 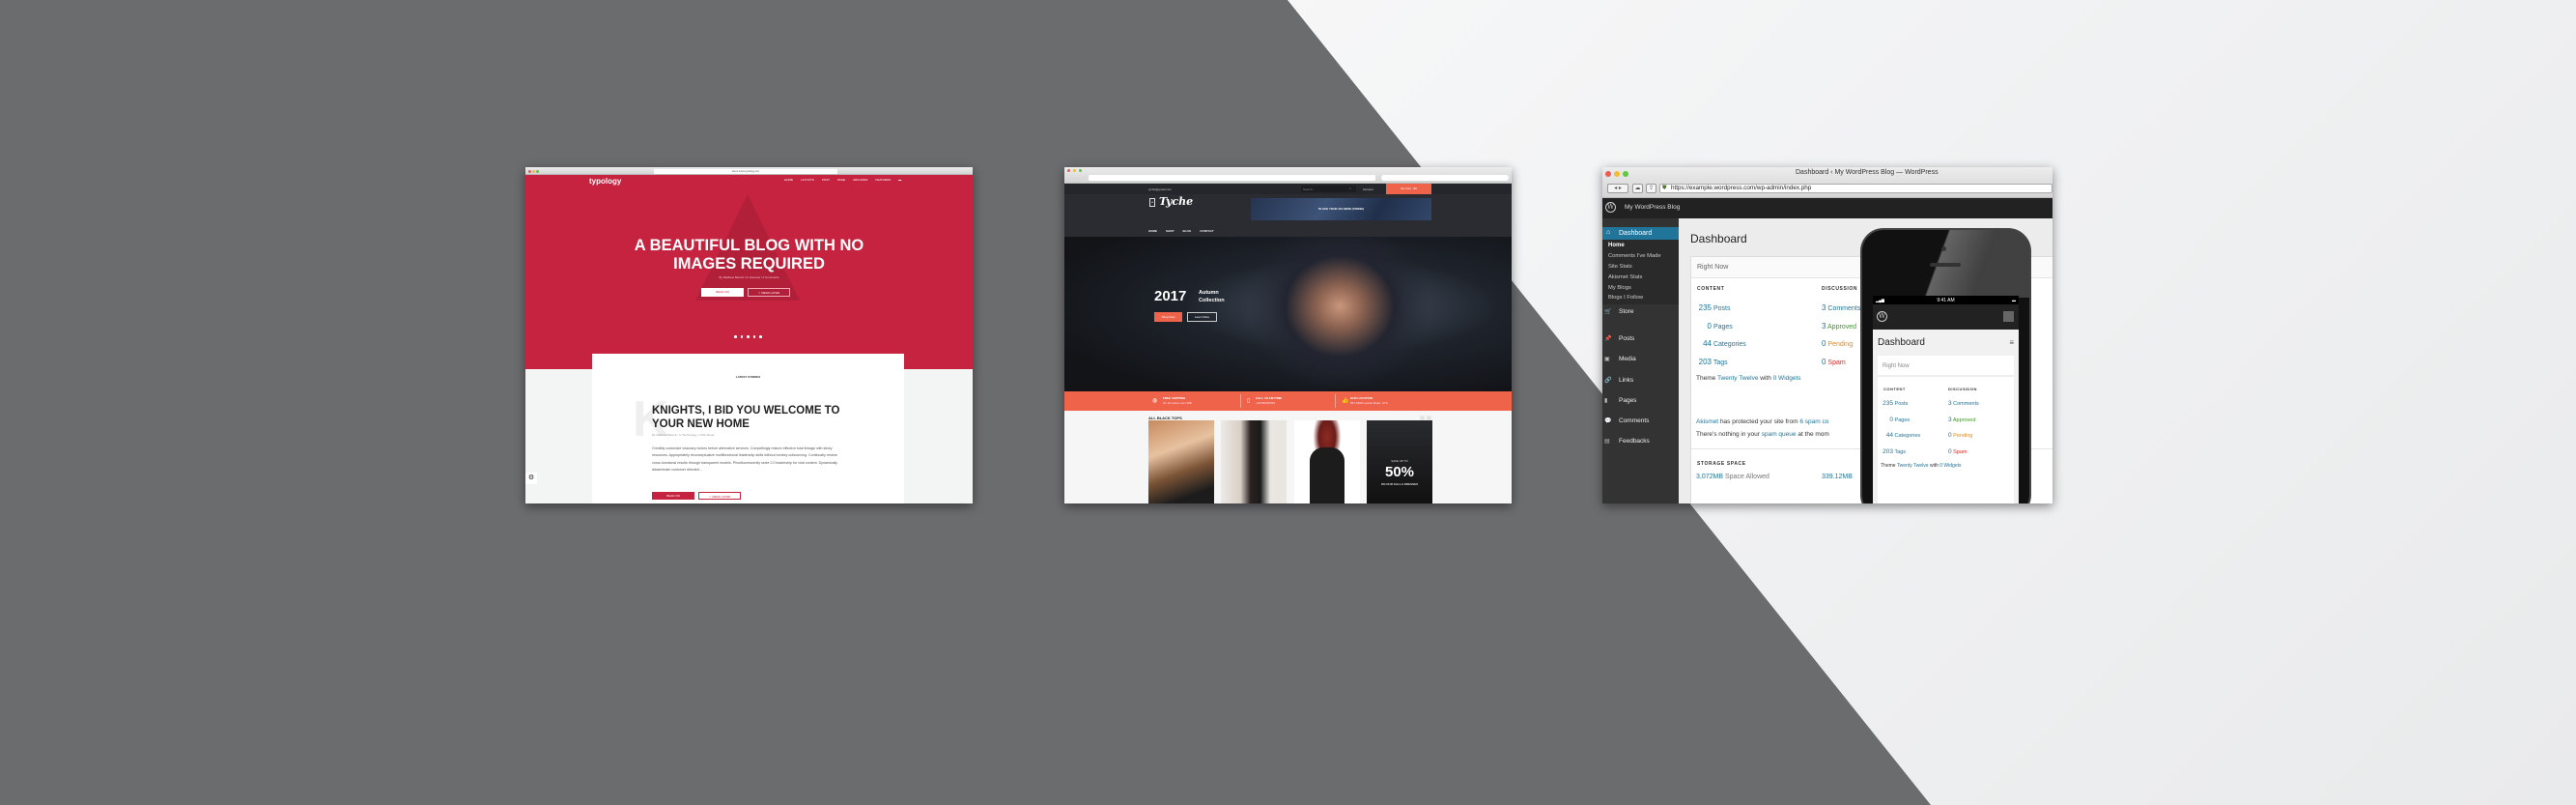 What do you see at coordinates (531, 478) in the screenshot?
I see `gear-icon: ⚙` at bounding box center [531, 478].